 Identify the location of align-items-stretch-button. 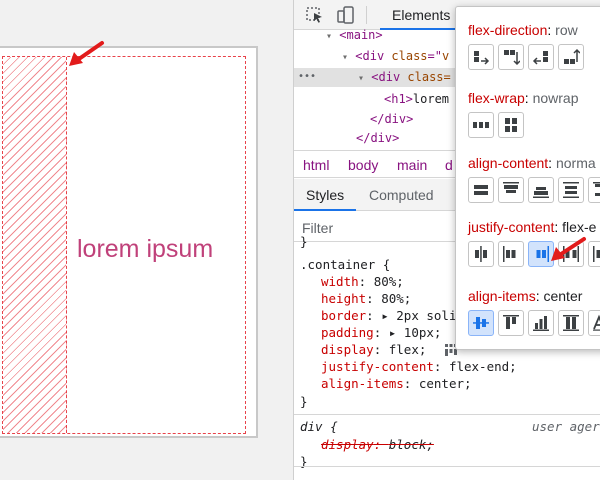
(571, 323).